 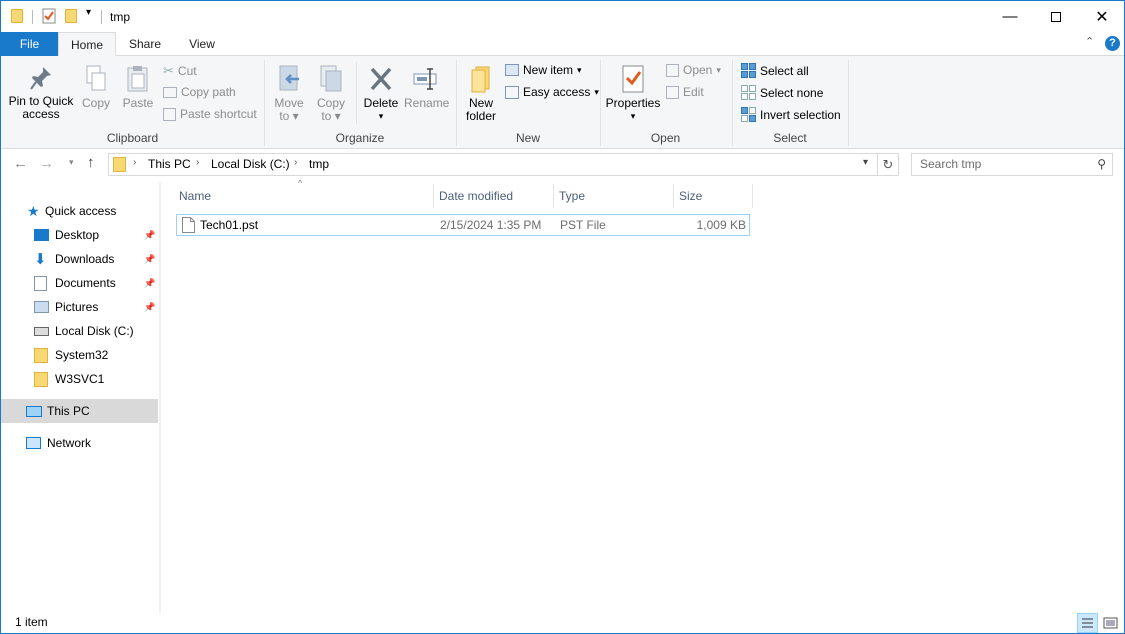 I want to click on invert-selection-button: Invert selection, so click(x=791, y=114).